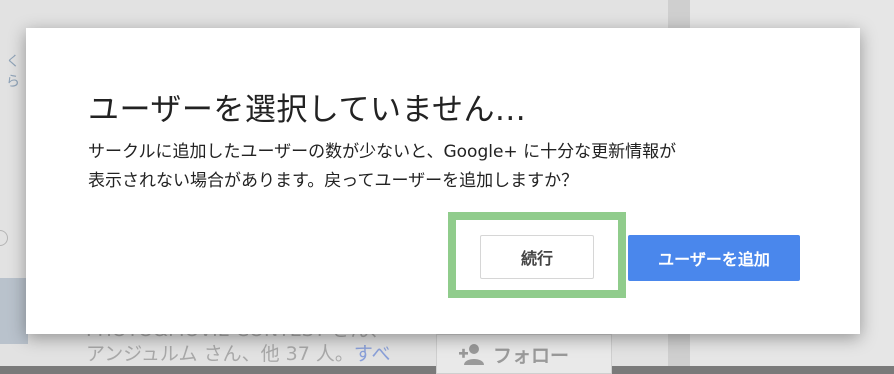 The image size is (894, 374). Describe the element at coordinates (14, 311) in the screenshot. I see `background-thumbnail` at that location.